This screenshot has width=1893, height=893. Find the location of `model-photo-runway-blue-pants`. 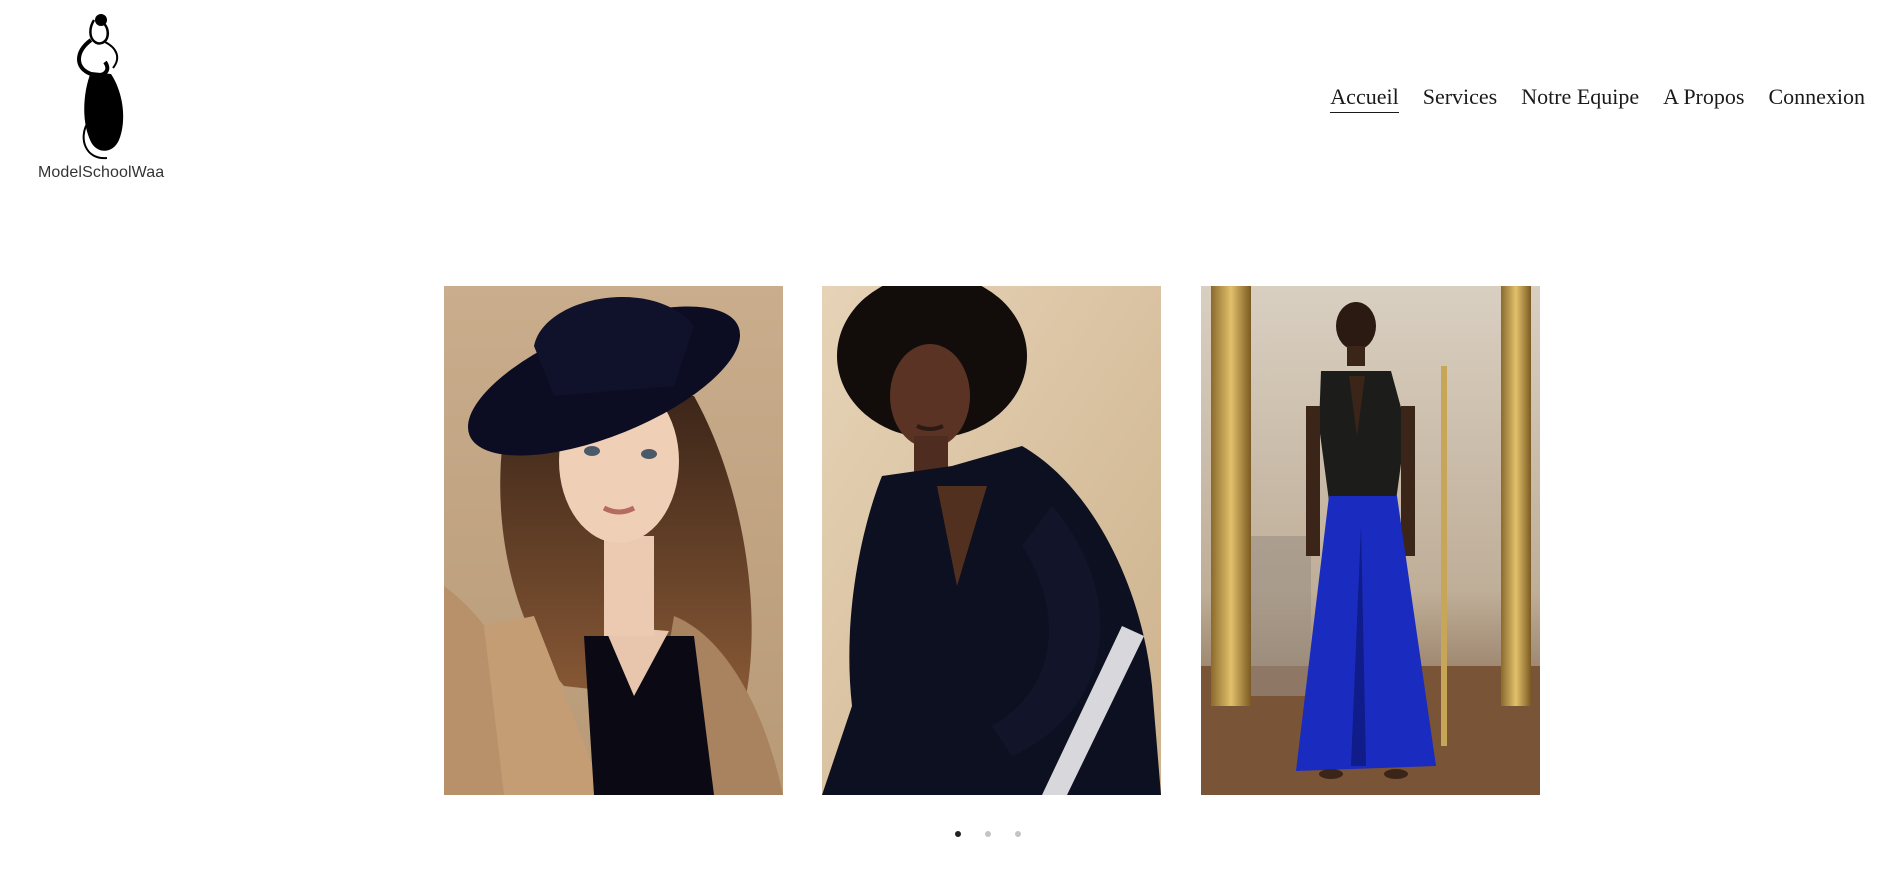

model-photo-runway-blue-pants is located at coordinates (1370, 540).